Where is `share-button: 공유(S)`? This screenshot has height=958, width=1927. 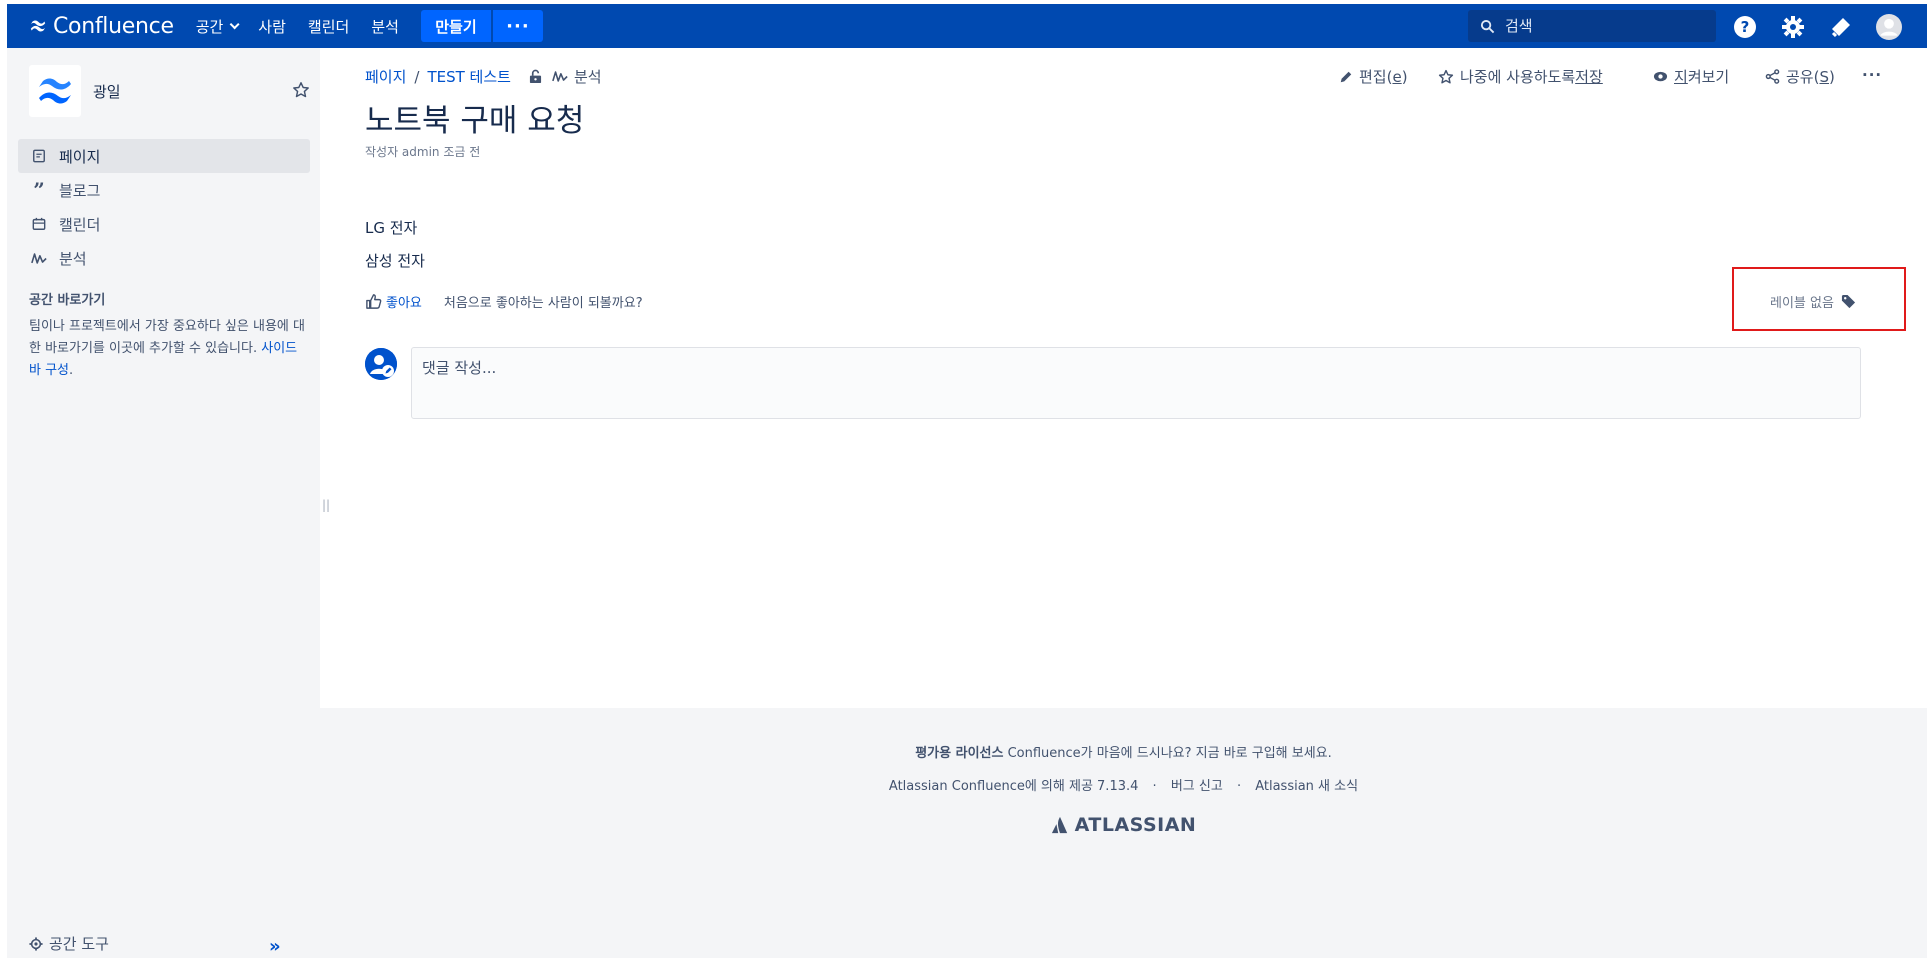
share-button: 공유(S) is located at coordinates (1800, 76).